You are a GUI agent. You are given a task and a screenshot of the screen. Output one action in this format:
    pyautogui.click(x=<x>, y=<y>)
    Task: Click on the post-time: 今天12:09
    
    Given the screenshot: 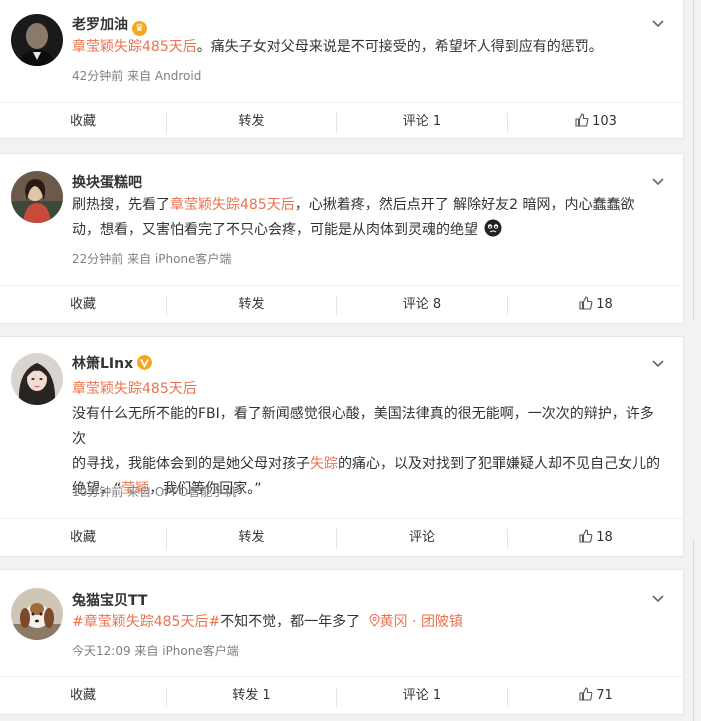 What is the action you would take?
    pyautogui.click(x=101, y=651)
    